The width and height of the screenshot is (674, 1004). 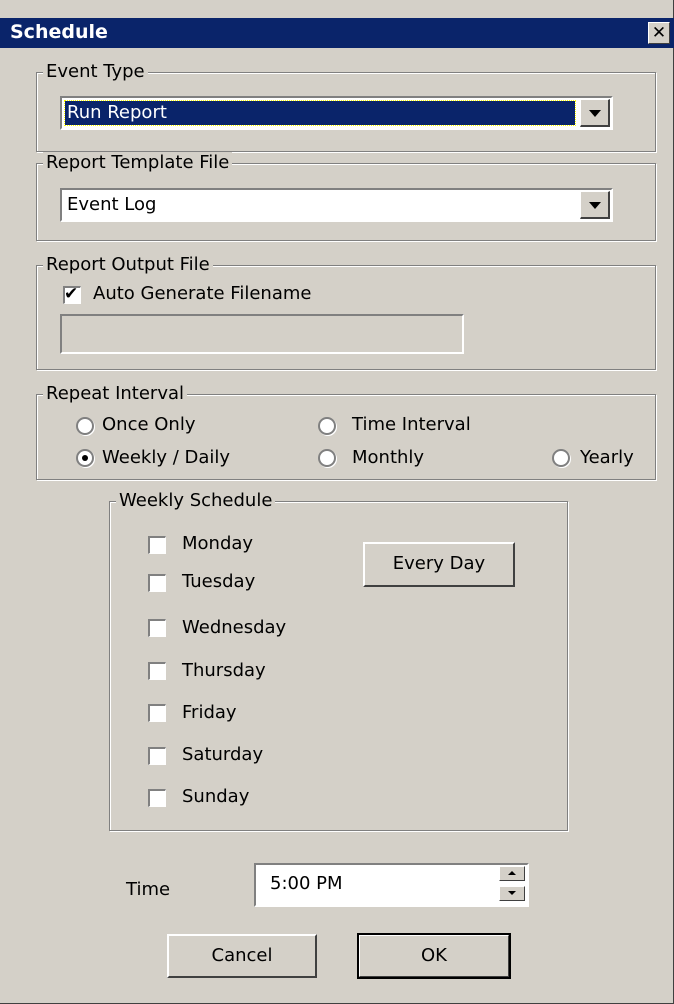 I want to click on saturday-label: Saturday, so click(x=222, y=755).